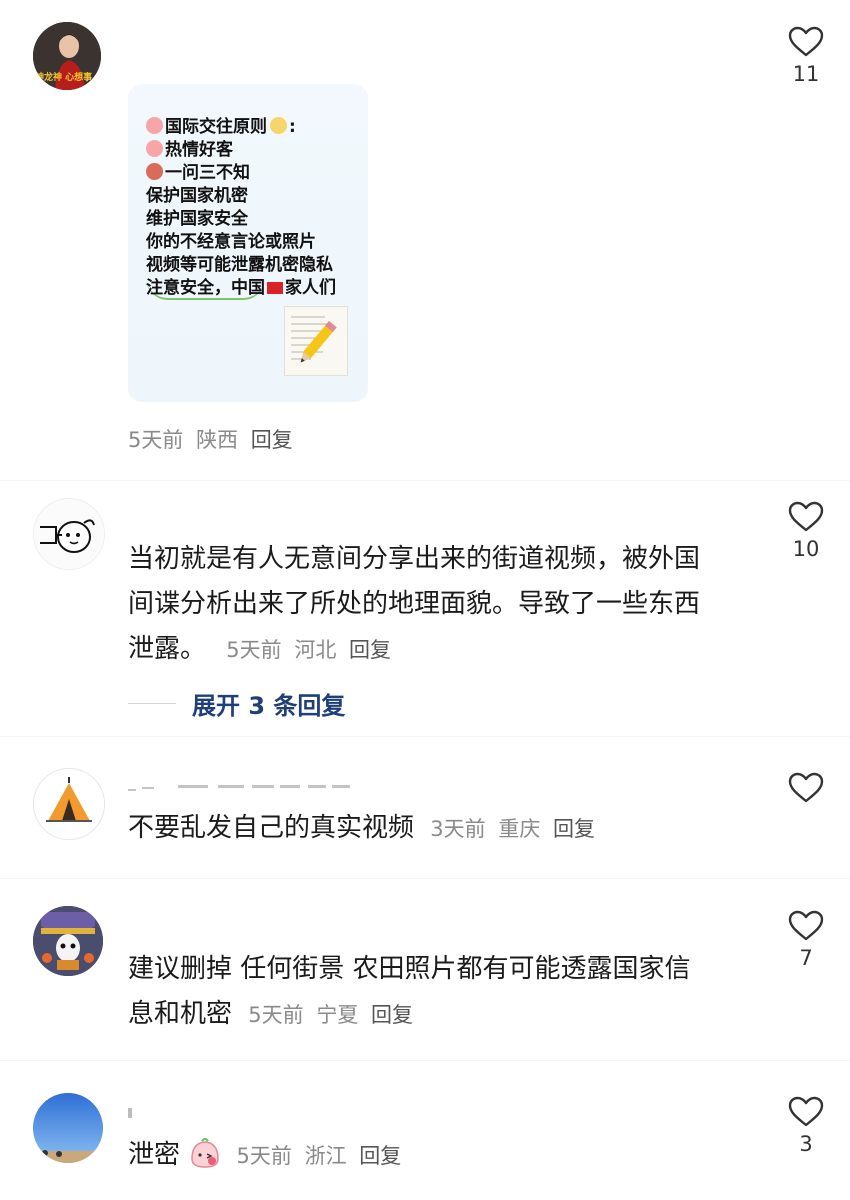 The height and width of the screenshot is (1200, 850). I want to click on like-count: 7, so click(806, 958).